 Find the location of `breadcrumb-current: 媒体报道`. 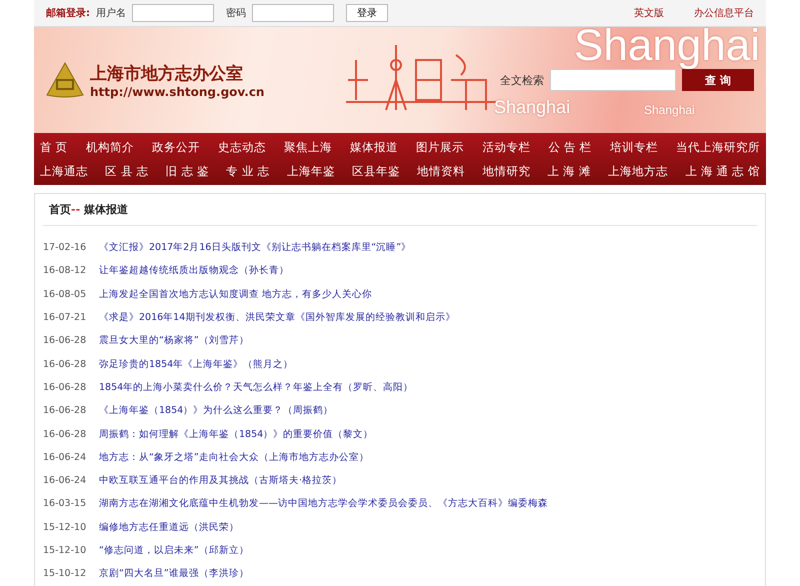

breadcrumb-current: 媒体报道 is located at coordinates (106, 209).